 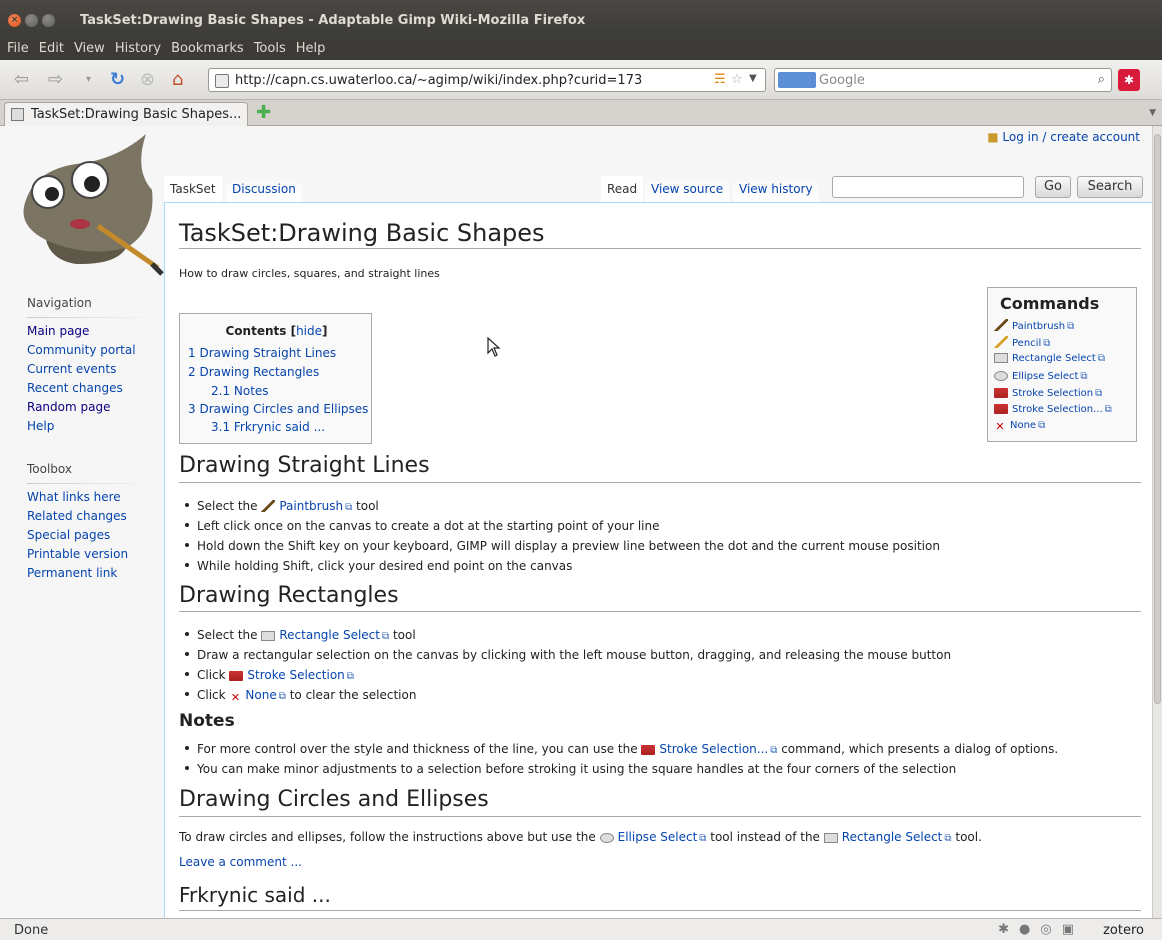 What do you see at coordinates (300, 696) in the screenshot?
I see `list-item: Click ✕ None ⧉ to clear the selection` at bounding box center [300, 696].